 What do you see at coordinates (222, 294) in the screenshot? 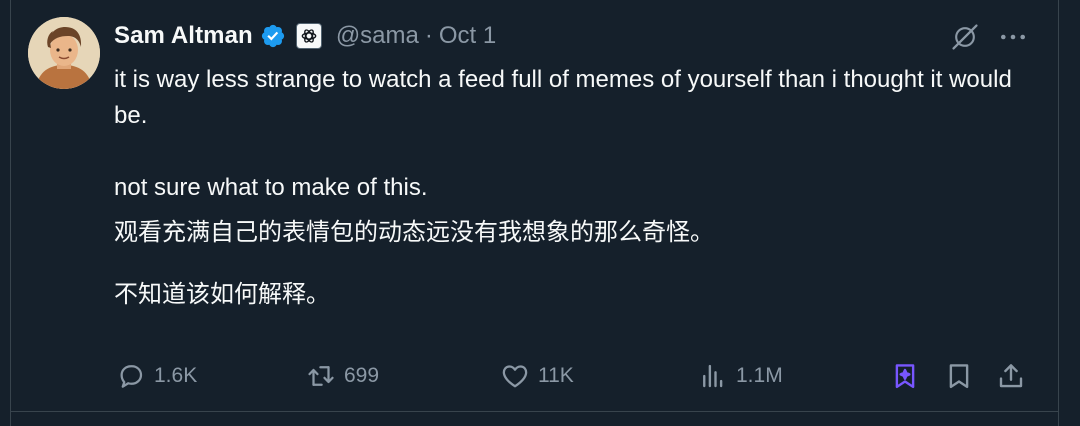
I see `tweet-text-chinese-2: 不知道该如何解释。` at bounding box center [222, 294].